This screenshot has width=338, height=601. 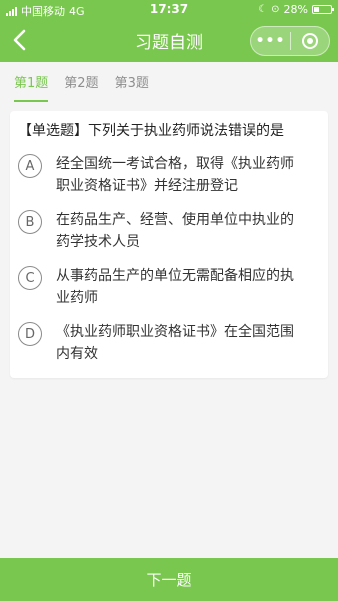 What do you see at coordinates (30, 278) in the screenshot?
I see `option-letter: C` at bounding box center [30, 278].